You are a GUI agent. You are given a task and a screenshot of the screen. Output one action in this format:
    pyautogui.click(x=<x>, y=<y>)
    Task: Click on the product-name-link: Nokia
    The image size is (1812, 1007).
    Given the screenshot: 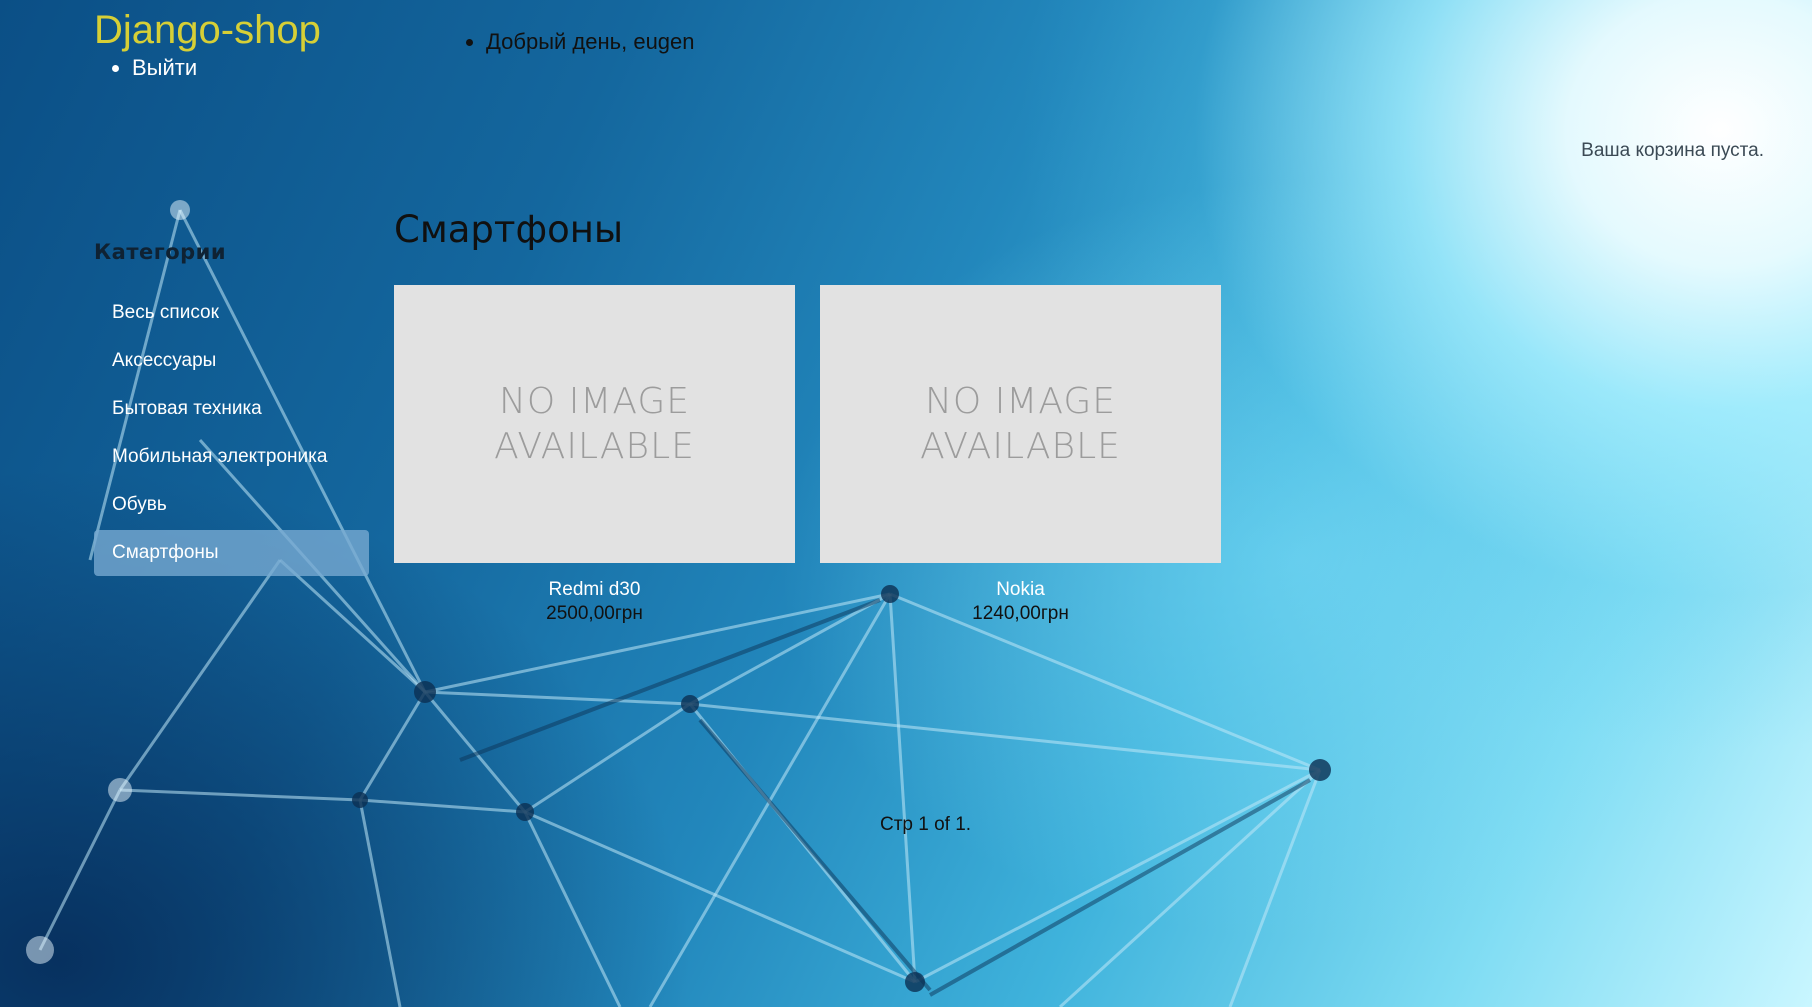 What is the action you would take?
    pyautogui.click(x=1020, y=590)
    